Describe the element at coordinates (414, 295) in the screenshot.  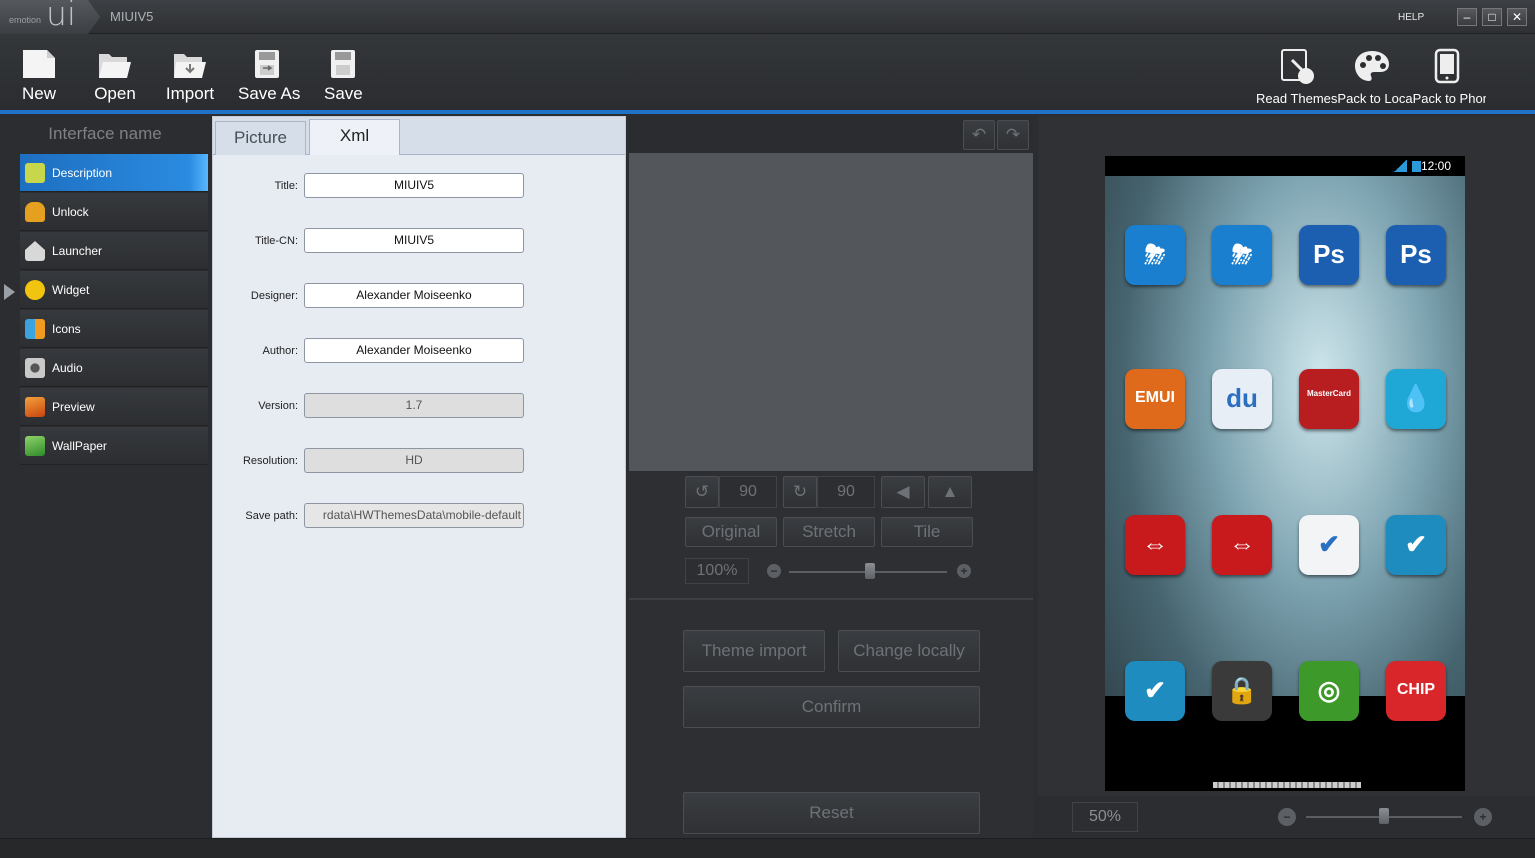
I see `designer-field: Alexander Moiseenko` at that location.